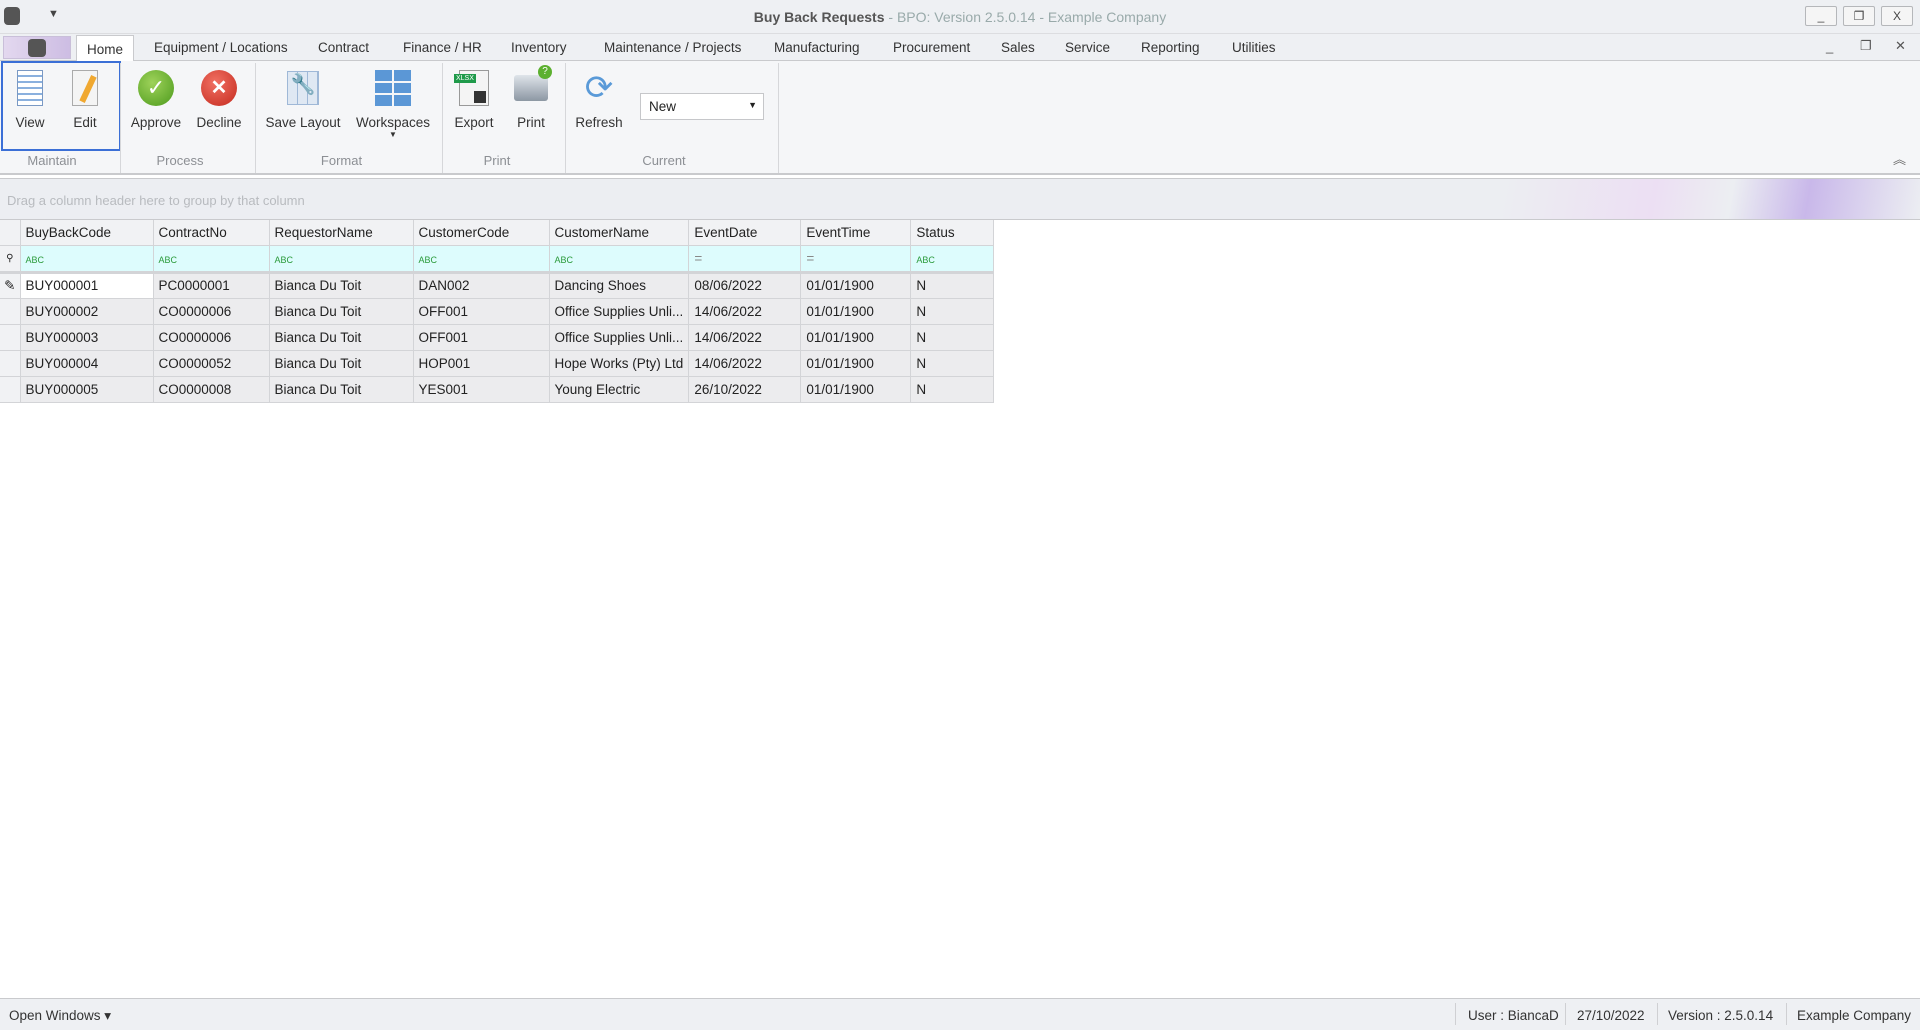  What do you see at coordinates (672, 47) in the screenshot?
I see `tab-maintenance-projects: Maintenance / Projects` at bounding box center [672, 47].